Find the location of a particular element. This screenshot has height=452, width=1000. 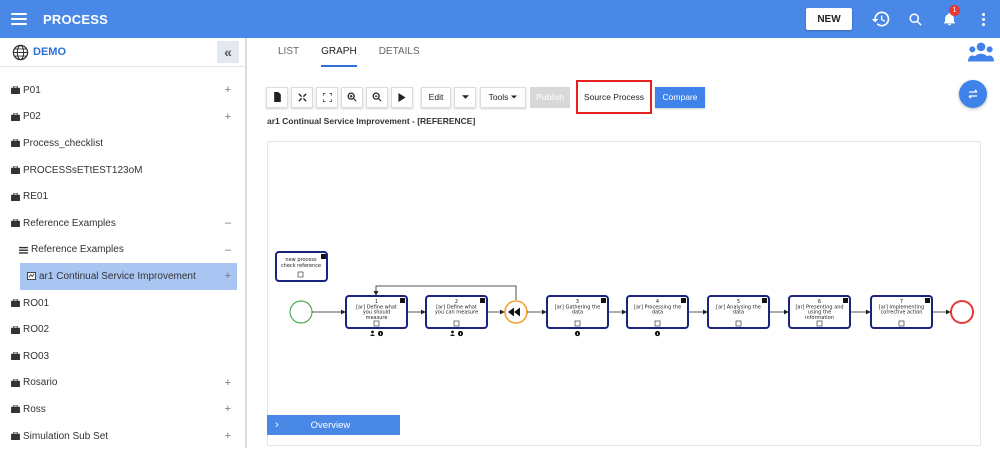

tab-graph: GRAPH is located at coordinates (339, 56).